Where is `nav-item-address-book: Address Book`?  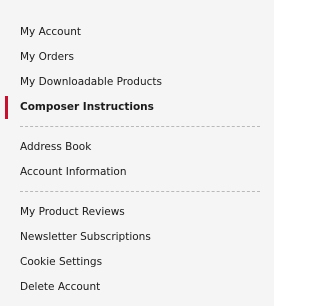
nav-item-address-book: Address Book is located at coordinates (137, 147).